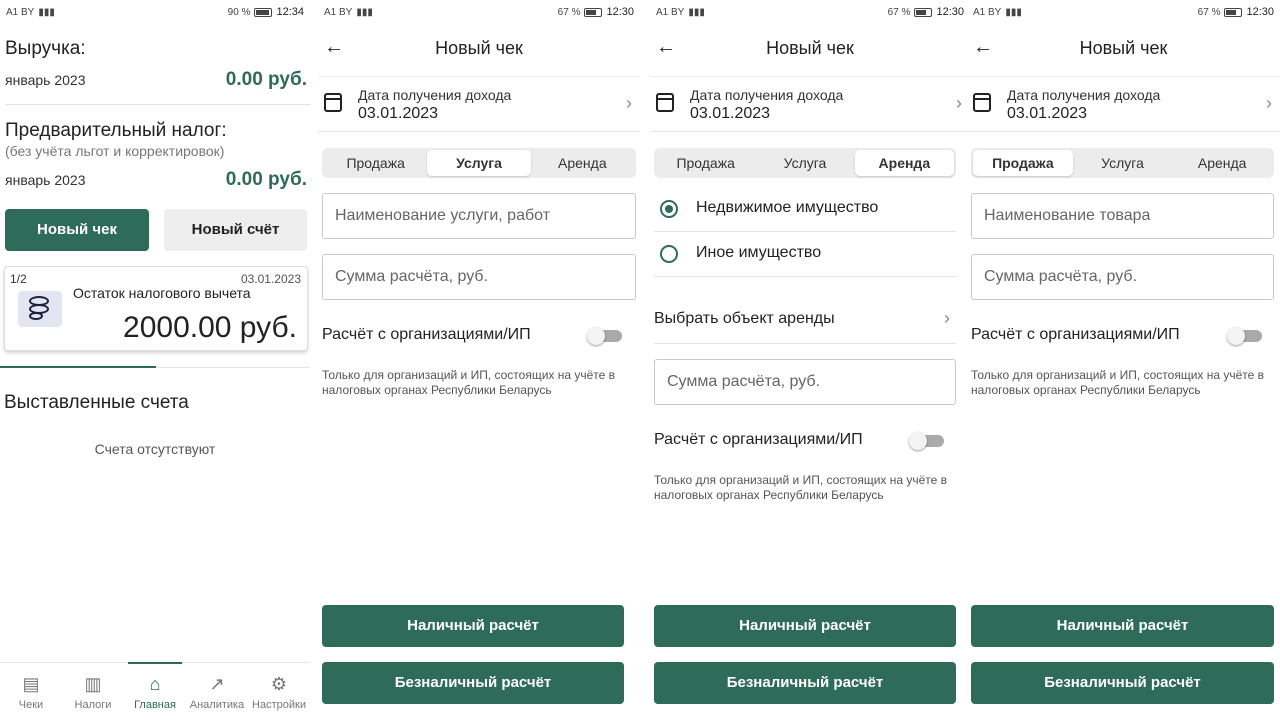 This screenshot has height=720, width=1280. What do you see at coordinates (1122, 216) in the screenshot?
I see `product-name-input: Наименование товара` at bounding box center [1122, 216].